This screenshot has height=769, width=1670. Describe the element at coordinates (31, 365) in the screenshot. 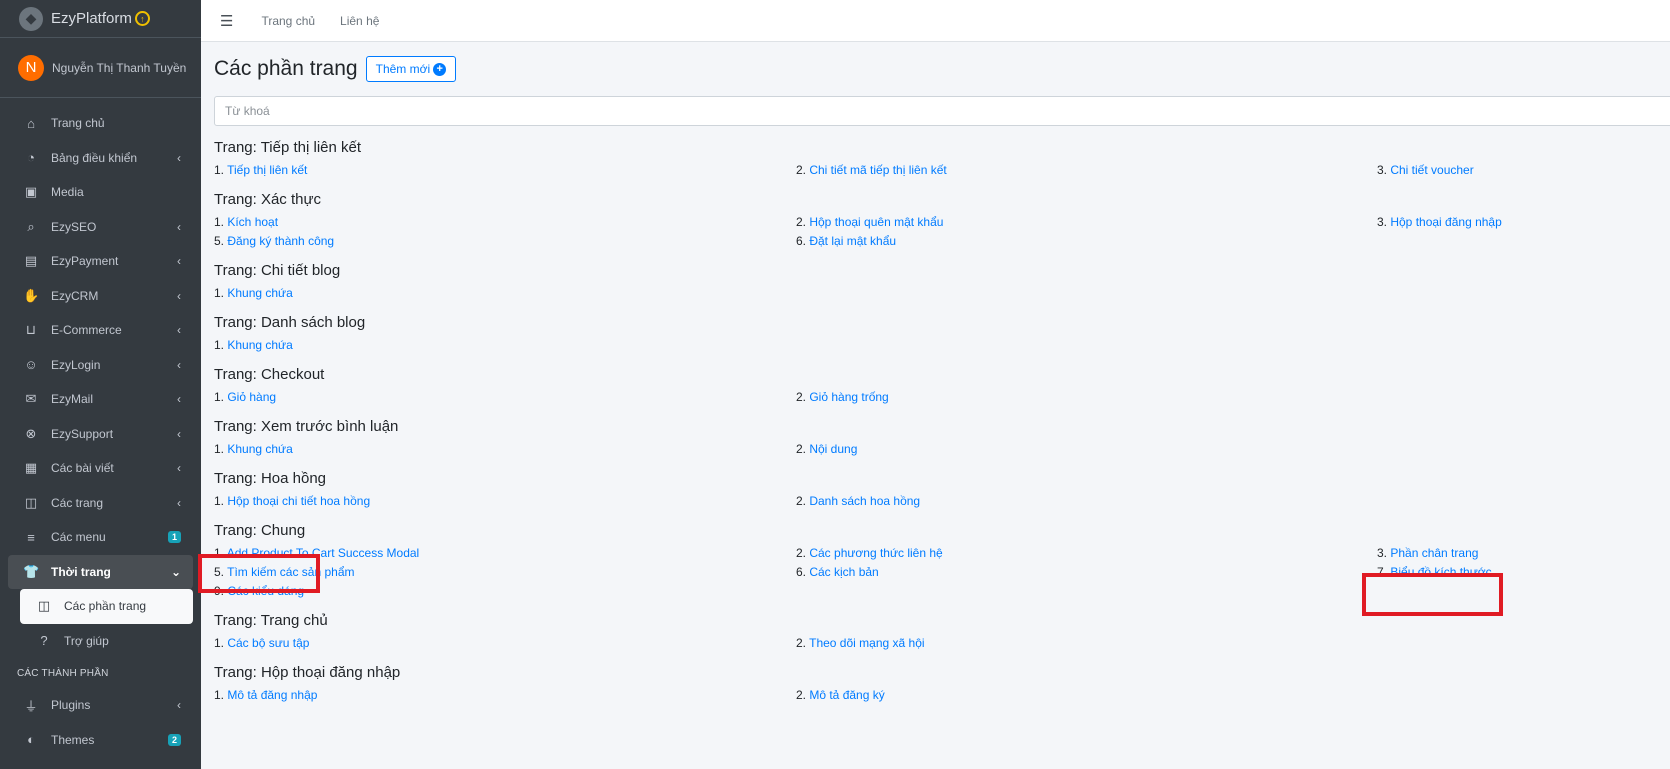

I see `user-lock-icon: ☺` at that location.